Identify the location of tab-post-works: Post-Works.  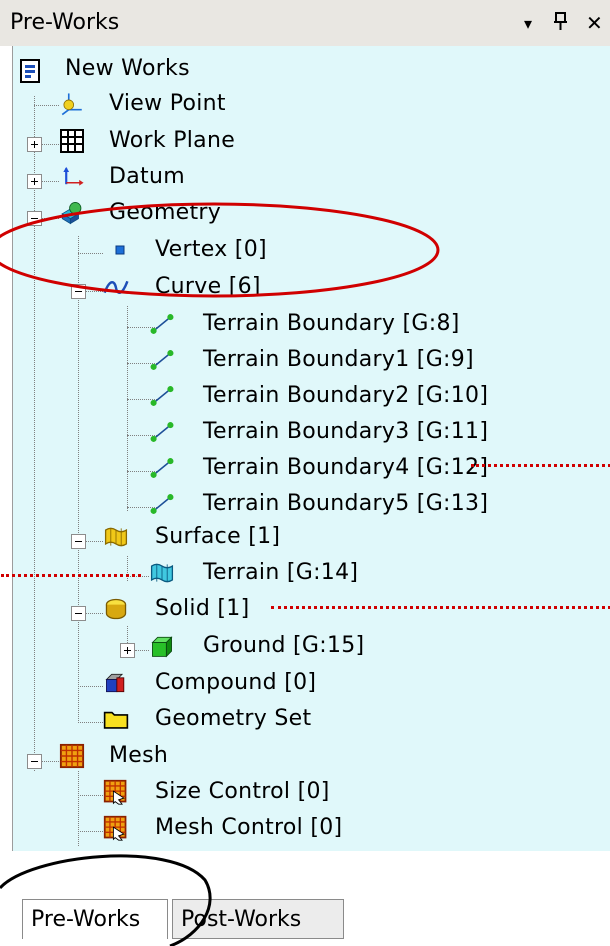
(258, 919).